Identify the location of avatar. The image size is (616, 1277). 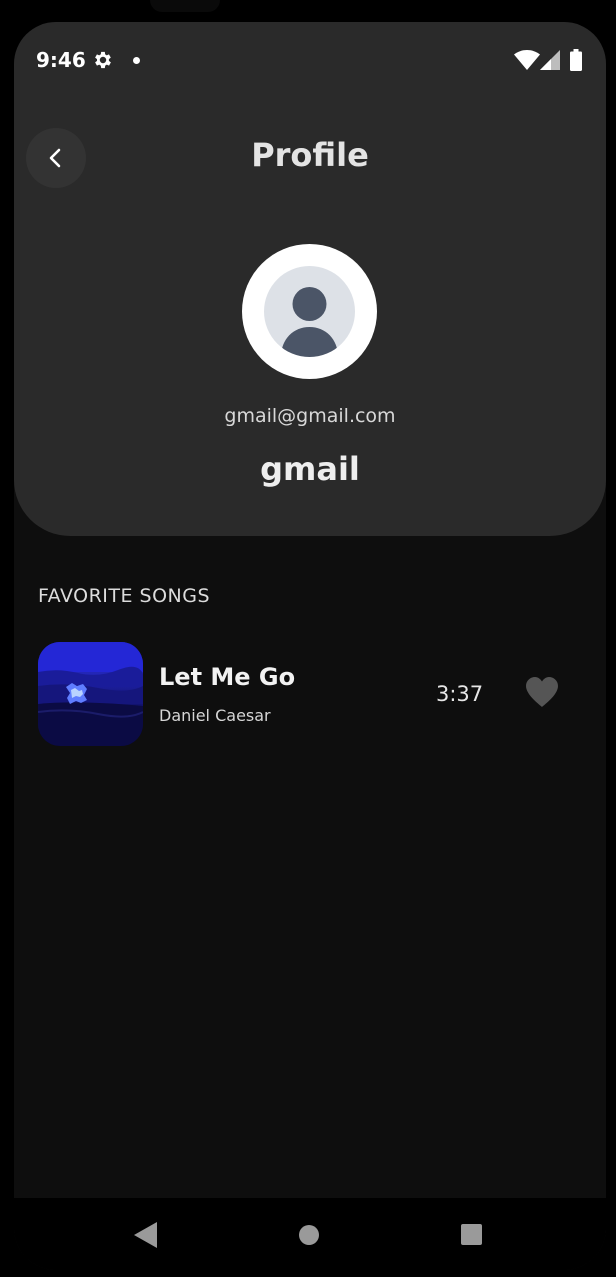
(309, 311).